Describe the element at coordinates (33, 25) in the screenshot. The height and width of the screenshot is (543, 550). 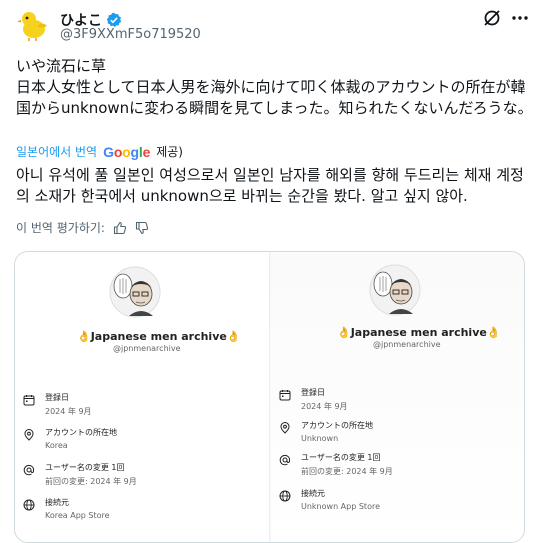
I see `avatar` at that location.